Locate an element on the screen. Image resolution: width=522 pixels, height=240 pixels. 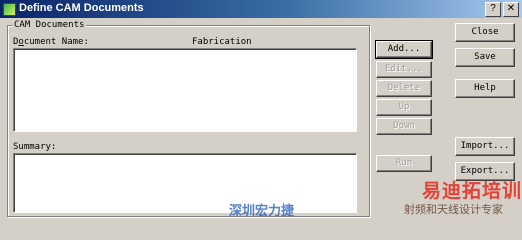
window-title: Define CAM Documents is located at coordinates (81, 8).